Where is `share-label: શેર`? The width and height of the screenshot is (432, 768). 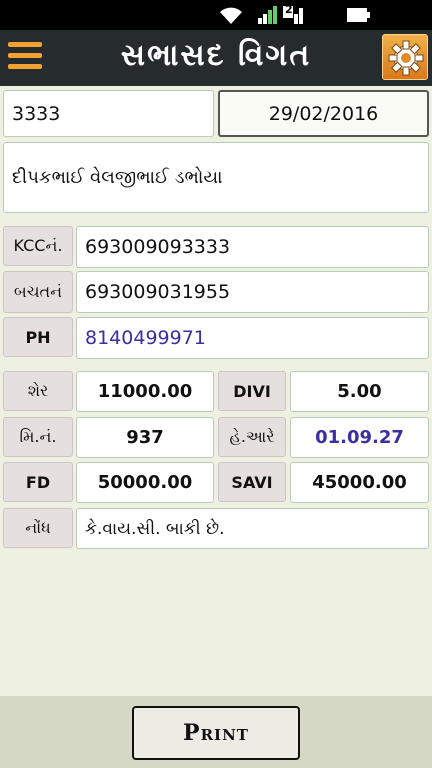 share-label: શેર is located at coordinates (38, 391).